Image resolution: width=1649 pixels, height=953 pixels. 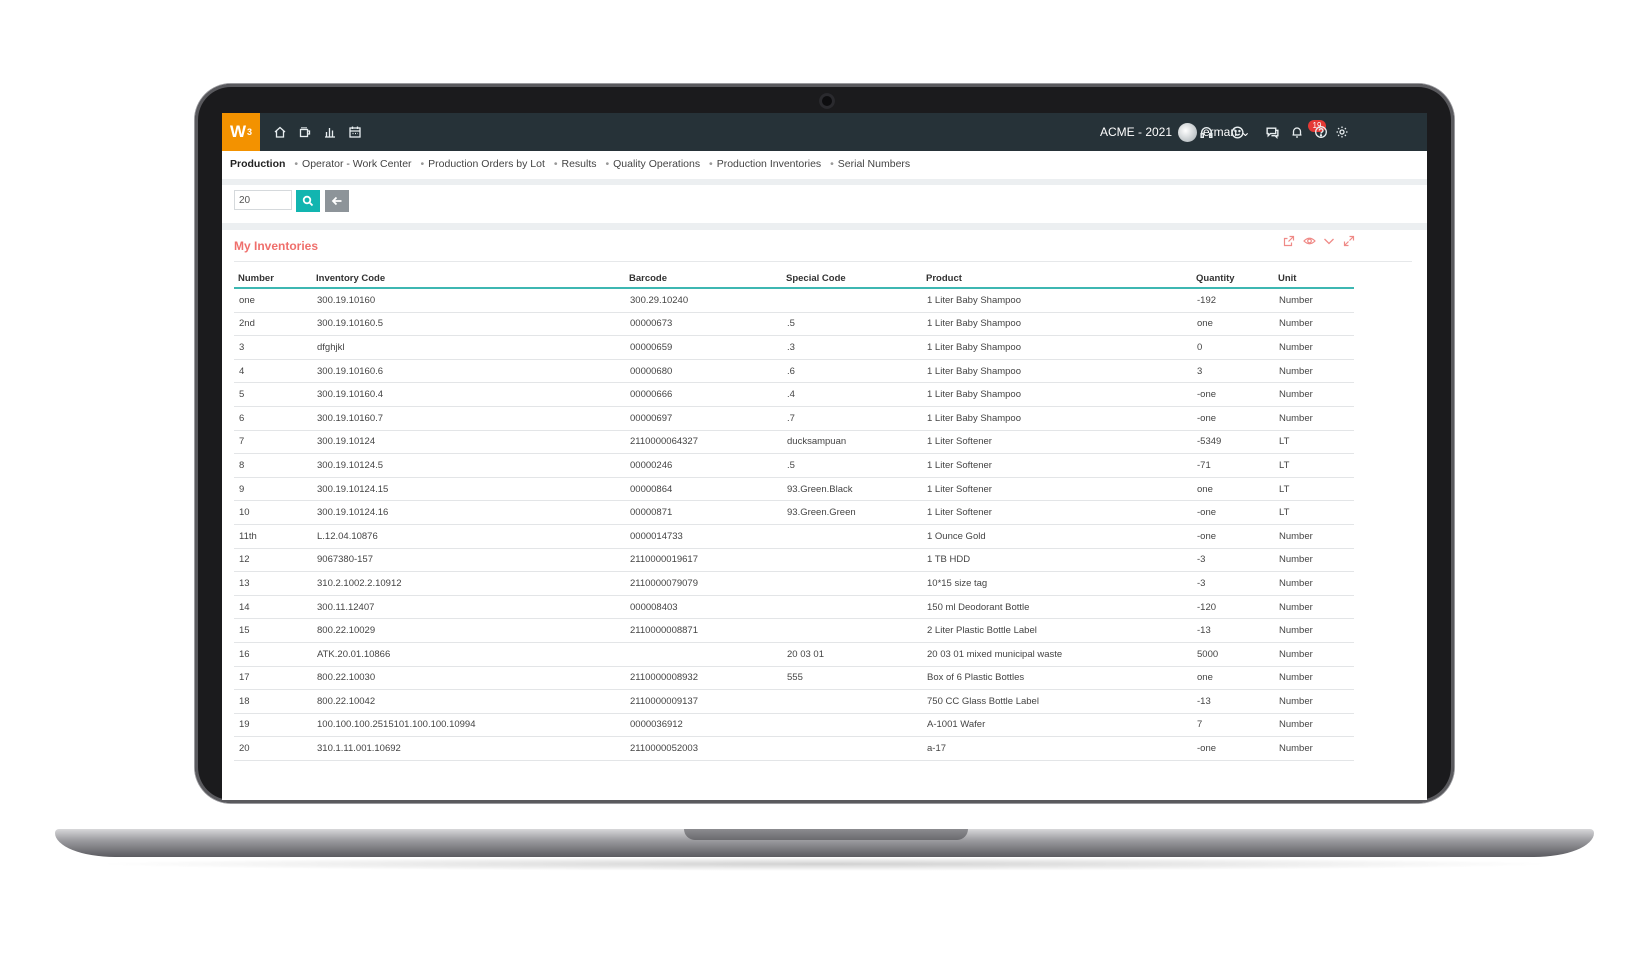 I want to click on breadcrumb-production-orders-by-lot: Production Orders by Lot, so click(x=486, y=164).